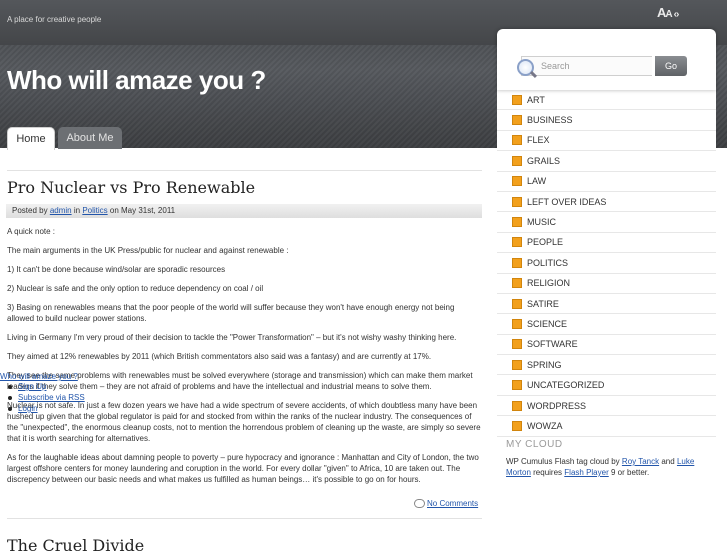 This screenshot has height=555, width=727. What do you see at coordinates (606, 345) in the screenshot?
I see `category-item: SOFTWARE` at bounding box center [606, 345].